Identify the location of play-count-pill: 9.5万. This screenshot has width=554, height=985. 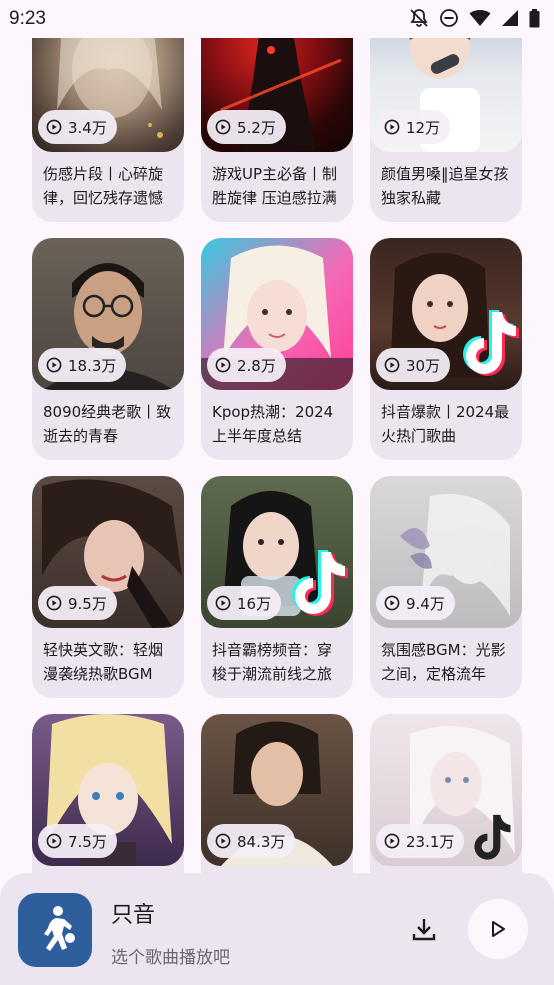
(77, 603).